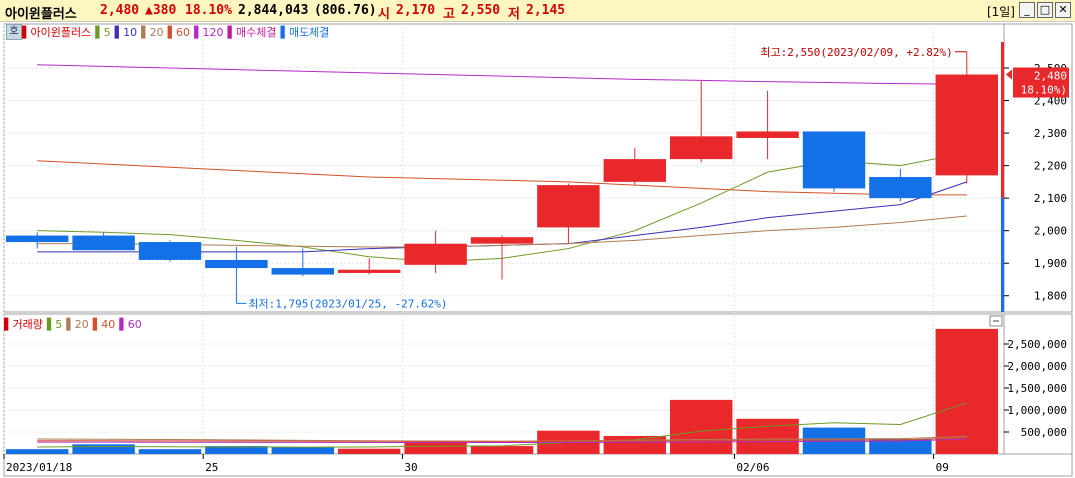 Image resolution: width=1075 pixels, height=478 pixels. I want to click on low-label: 저, so click(514, 14).